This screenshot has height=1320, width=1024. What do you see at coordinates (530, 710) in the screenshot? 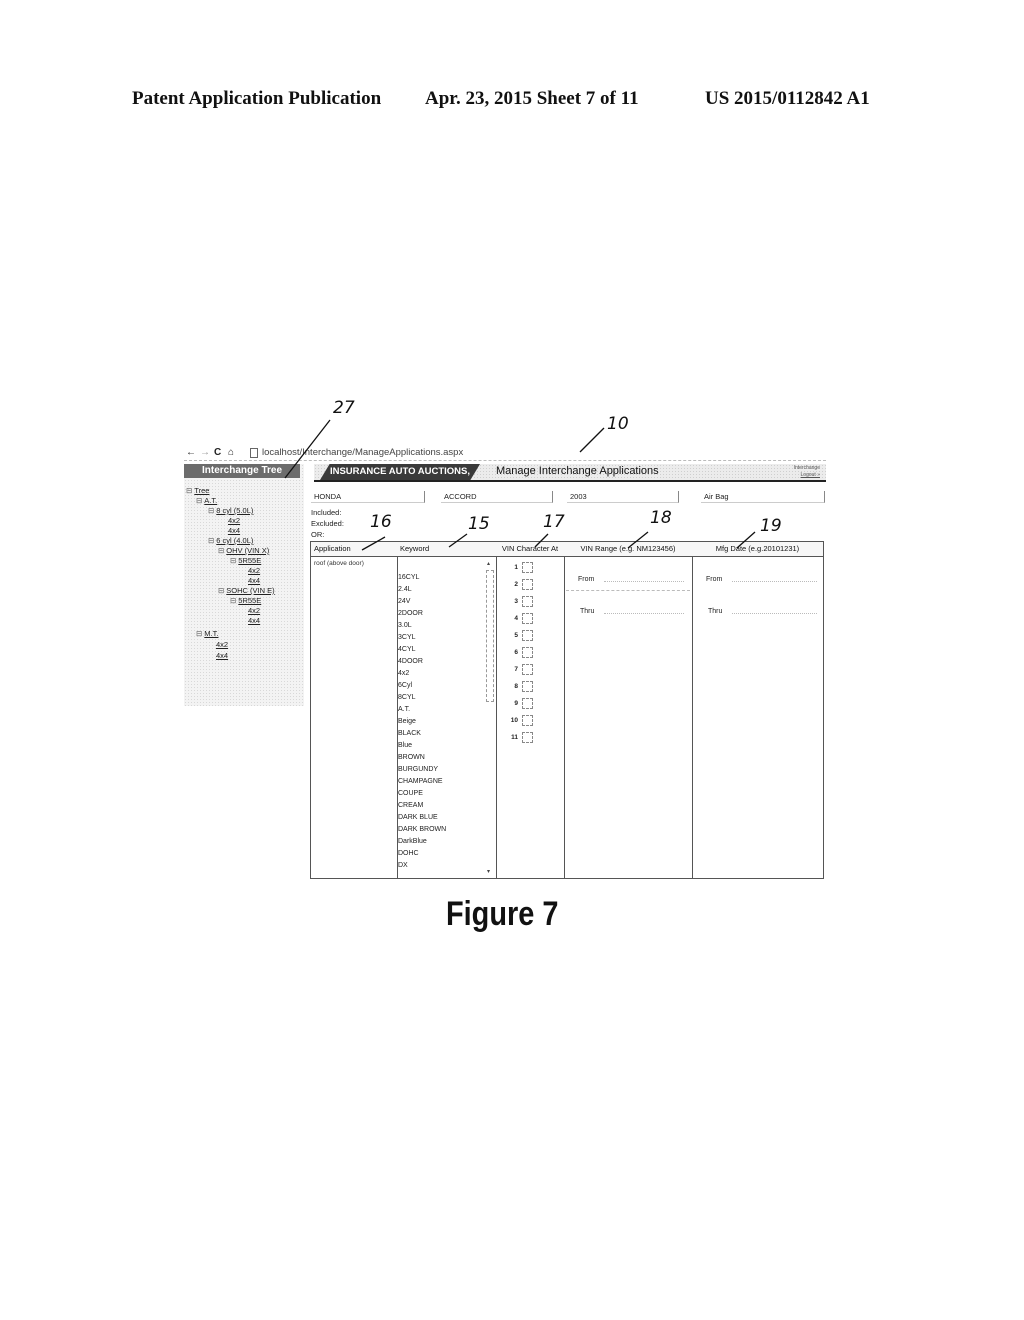
I see `vin-character-column: VIN Character At 1 2 3 4 5 6 7 8 9 10 11` at bounding box center [530, 710].